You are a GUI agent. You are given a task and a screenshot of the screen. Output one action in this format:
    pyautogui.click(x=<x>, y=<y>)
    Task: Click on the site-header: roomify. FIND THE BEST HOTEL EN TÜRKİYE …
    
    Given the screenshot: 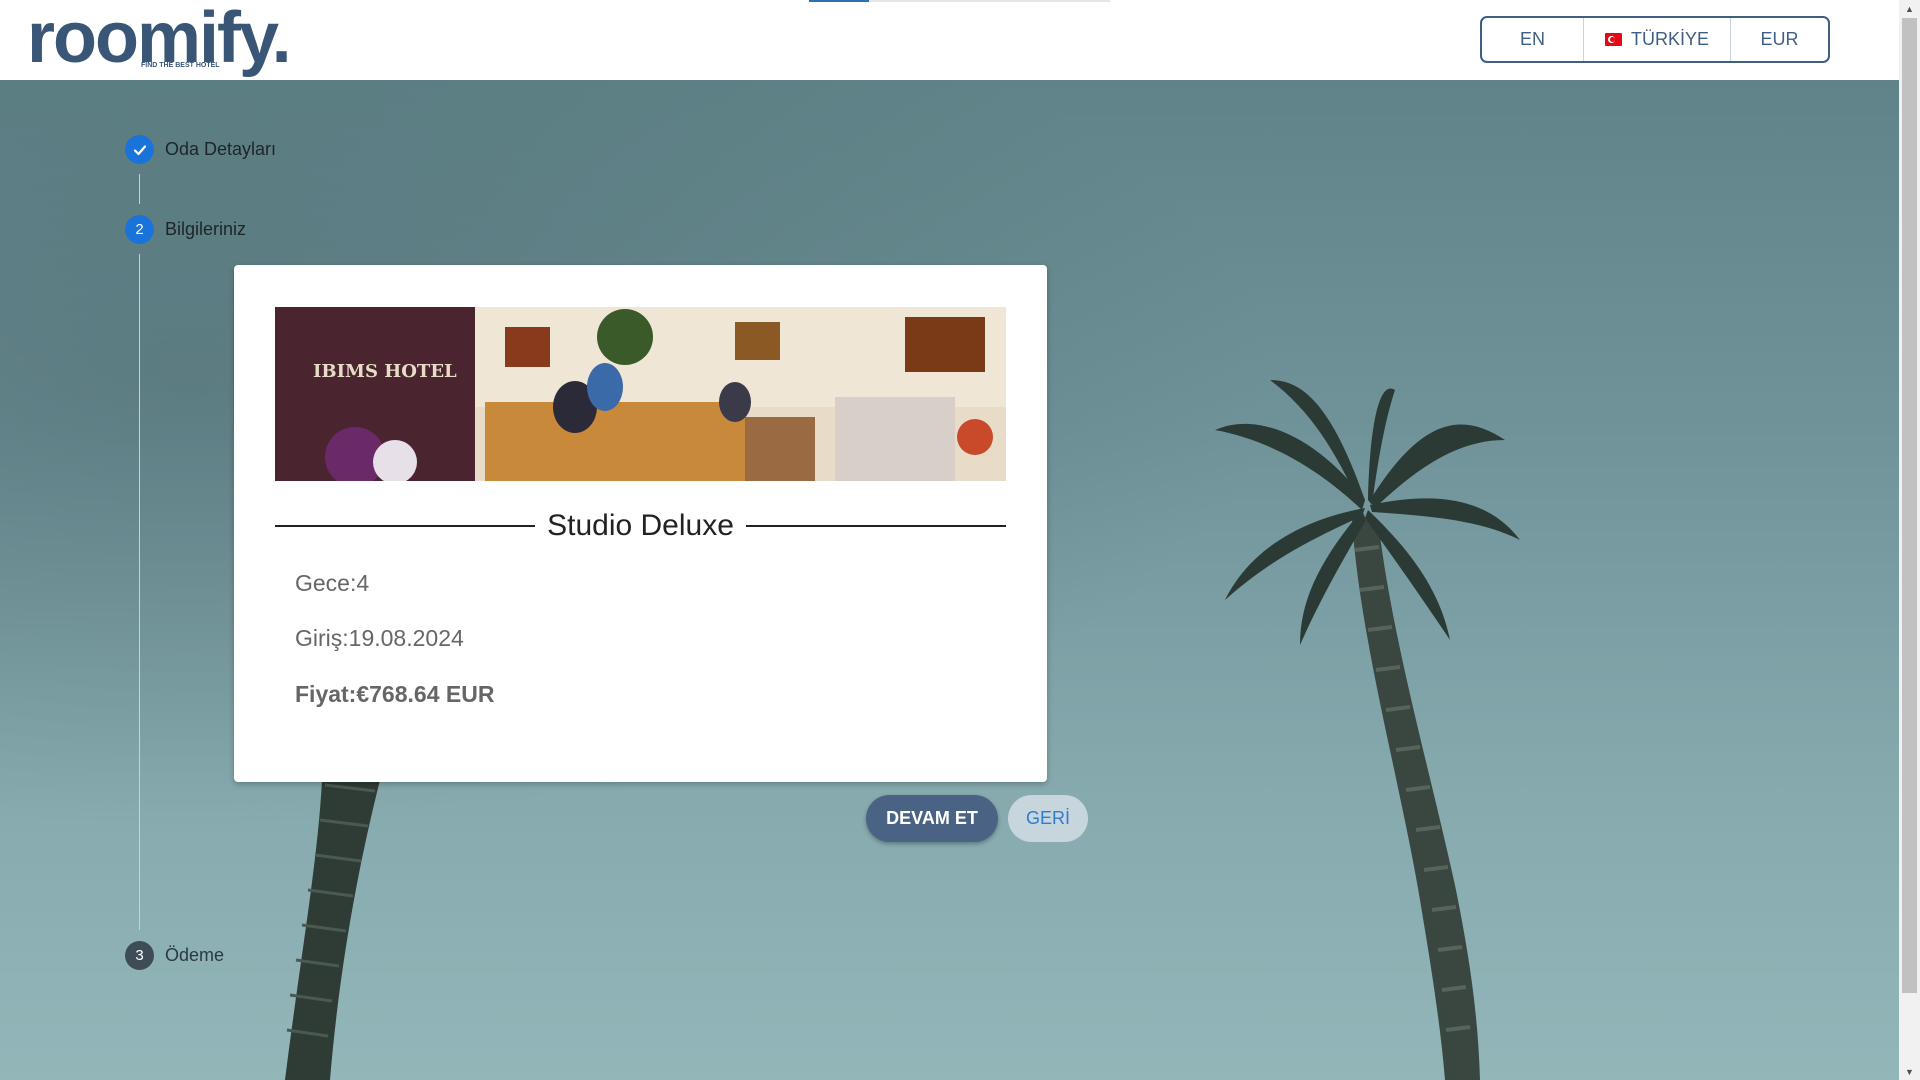 What is the action you would take?
    pyautogui.click(x=949, y=40)
    